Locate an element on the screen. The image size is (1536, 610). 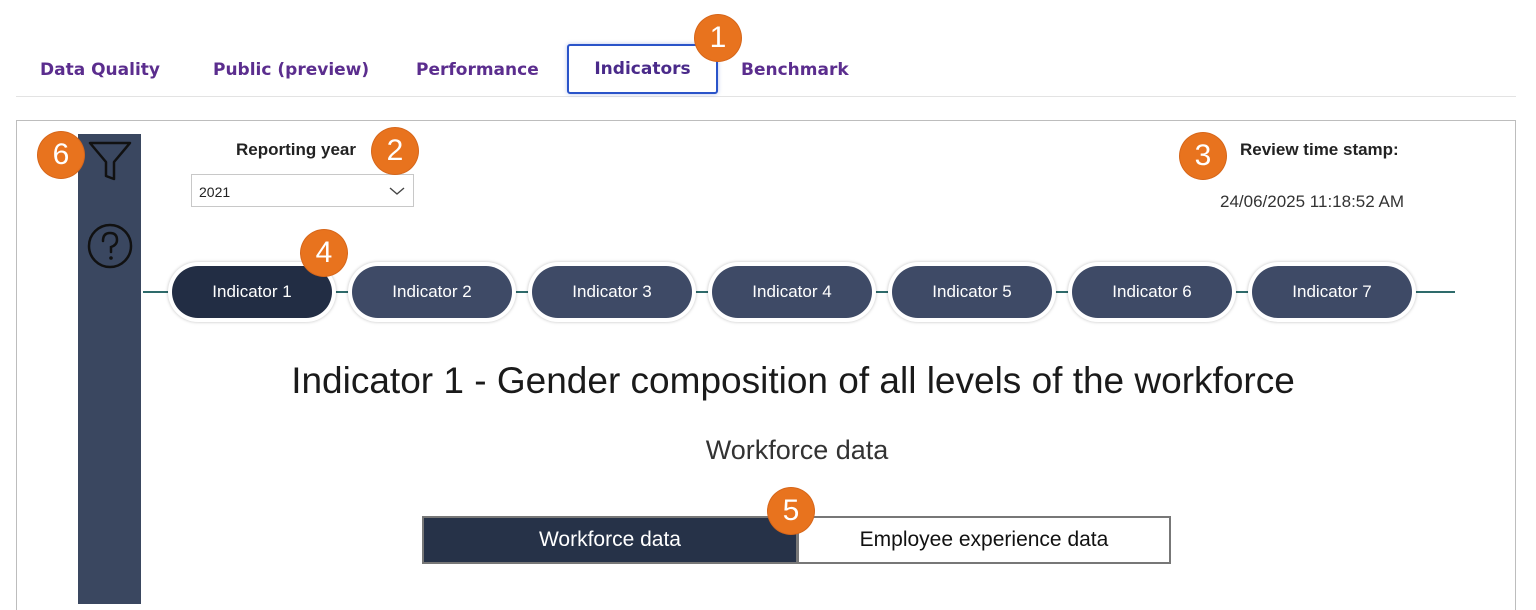
indicator-pill-2: Indicator 2 is located at coordinates (432, 292).